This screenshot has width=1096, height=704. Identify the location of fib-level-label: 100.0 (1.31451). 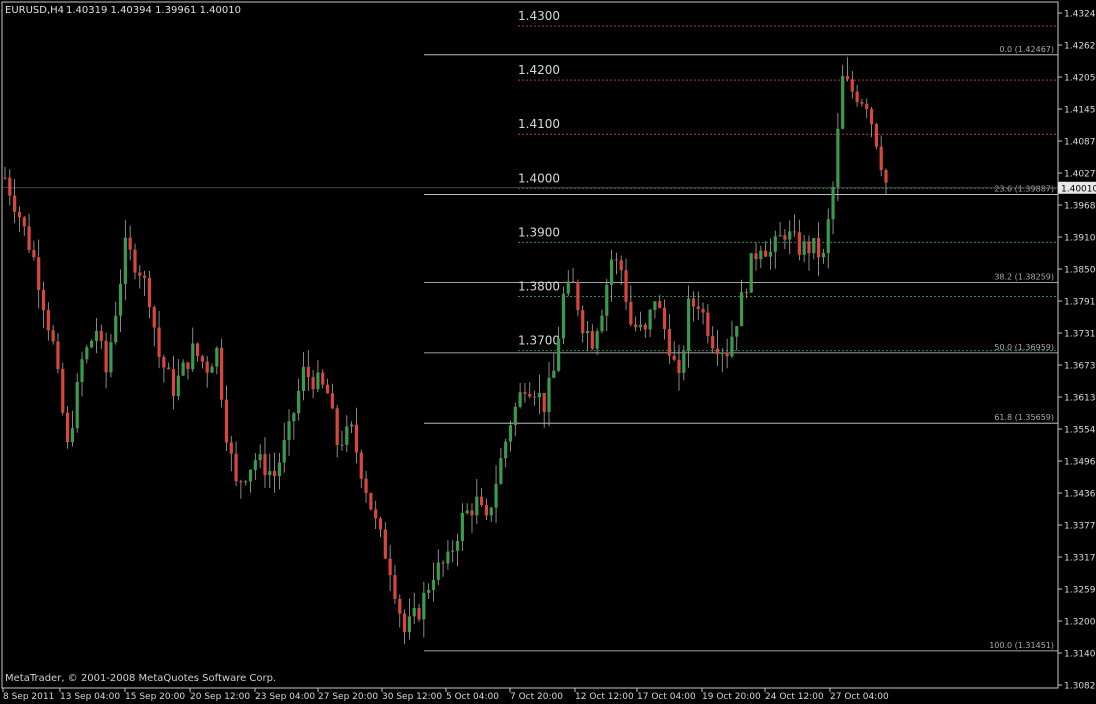
(1021, 645).